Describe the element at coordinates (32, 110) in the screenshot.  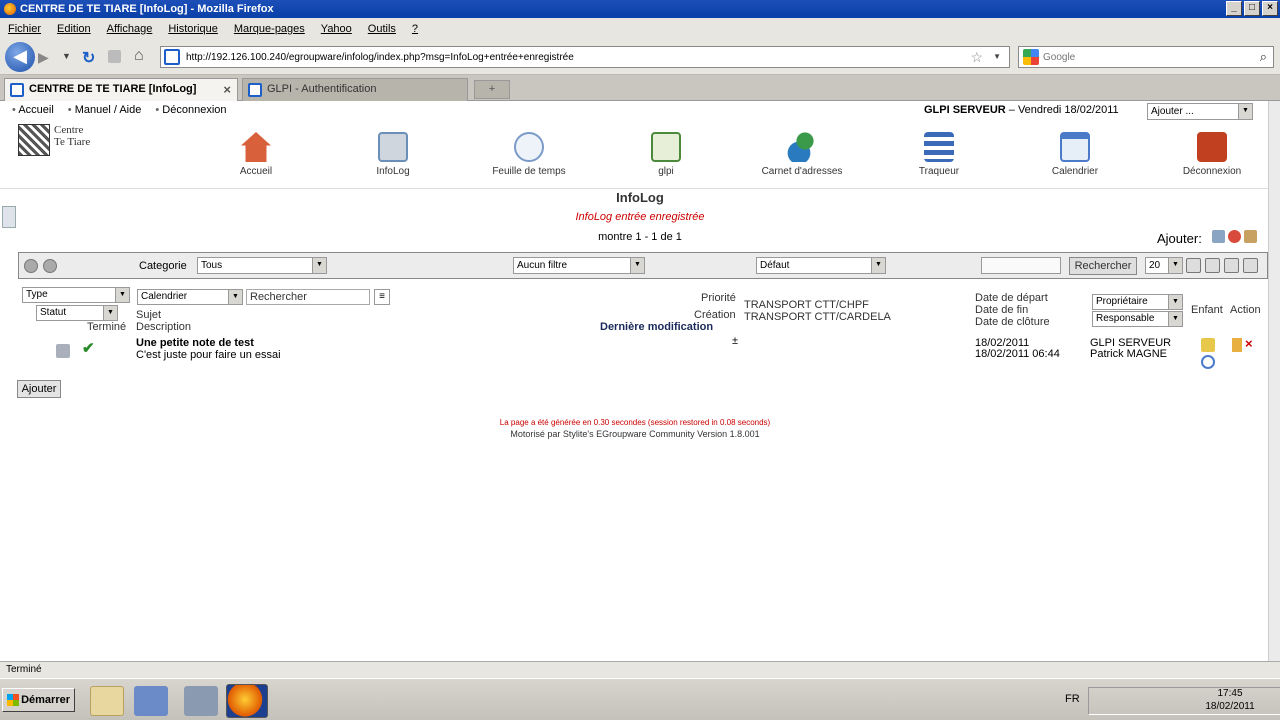
I see `link-accueil: Accueil` at that location.